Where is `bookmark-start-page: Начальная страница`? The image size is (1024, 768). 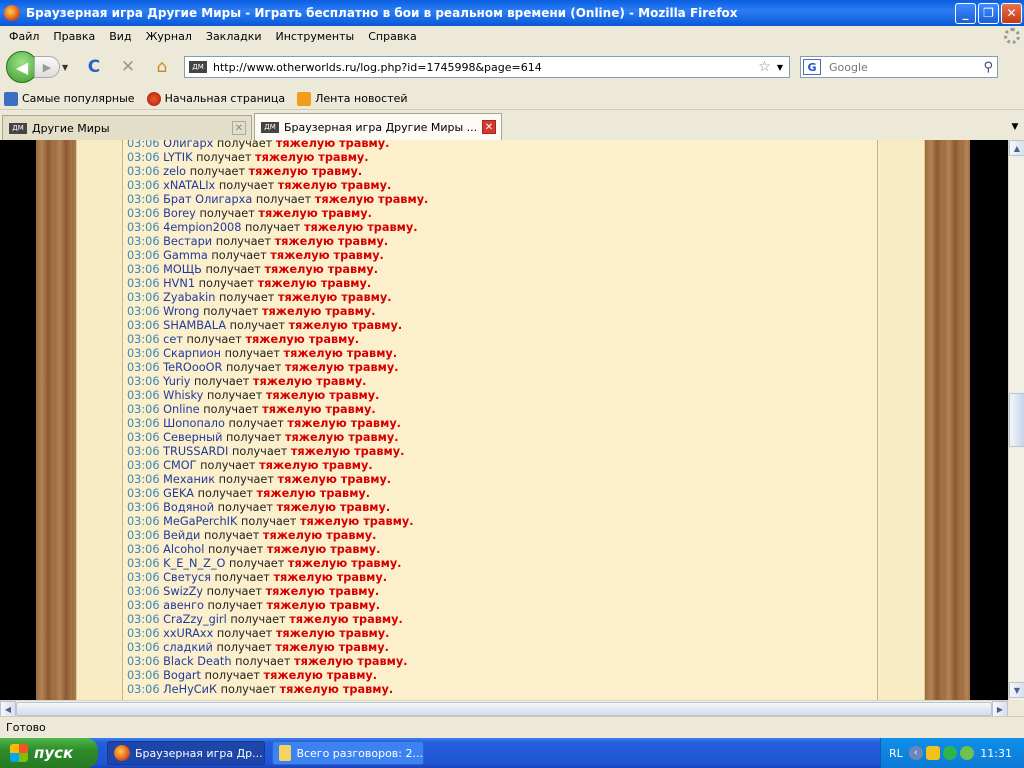 bookmark-start-page: Начальная страница is located at coordinates (215, 98).